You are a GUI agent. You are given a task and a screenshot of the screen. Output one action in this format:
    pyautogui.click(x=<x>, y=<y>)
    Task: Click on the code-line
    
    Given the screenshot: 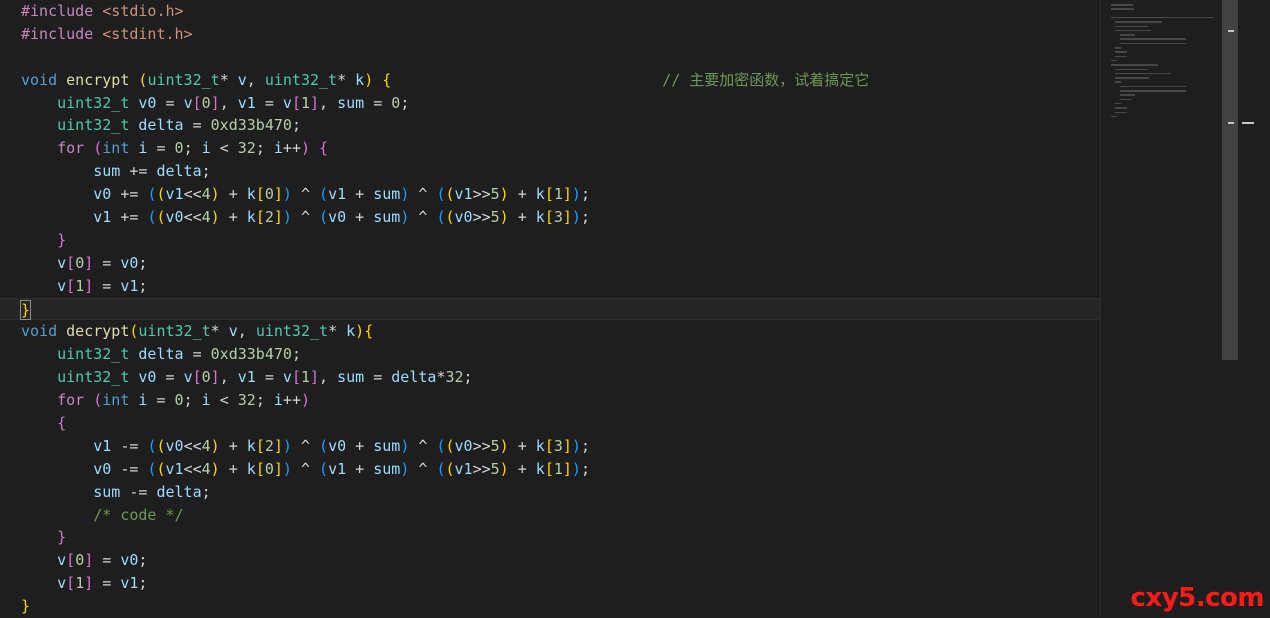 What is the action you would take?
    pyautogui.click(x=550, y=57)
    